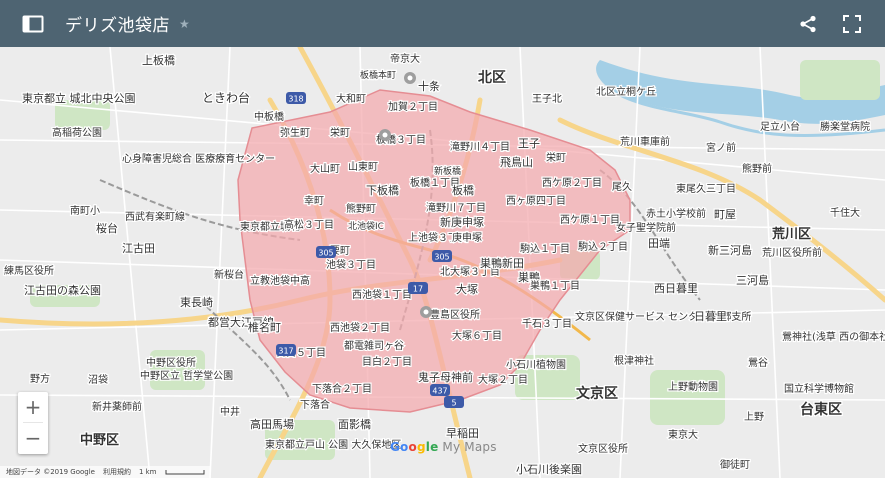 The image size is (885, 478). I want to click on route-badge: 318, so click(296, 98).